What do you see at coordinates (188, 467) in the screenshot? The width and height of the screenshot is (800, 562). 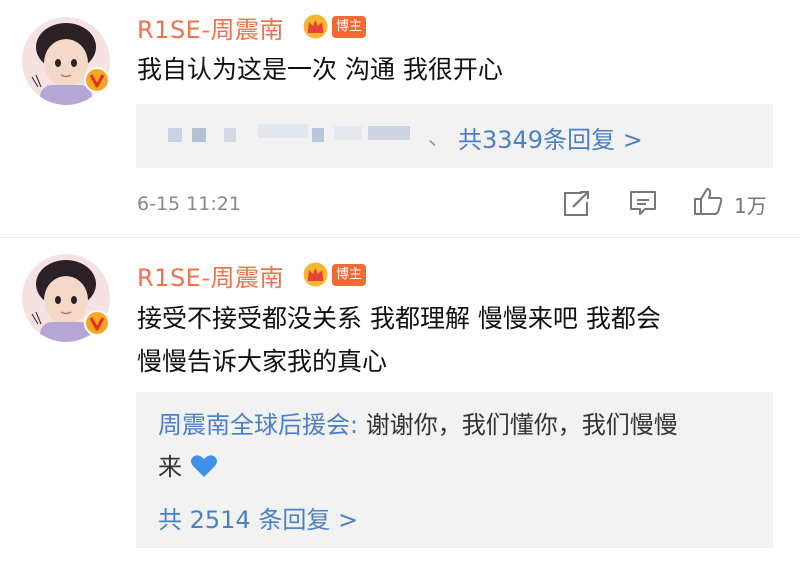 I see `reply-line-2: 来 💙` at bounding box center [188, 467].